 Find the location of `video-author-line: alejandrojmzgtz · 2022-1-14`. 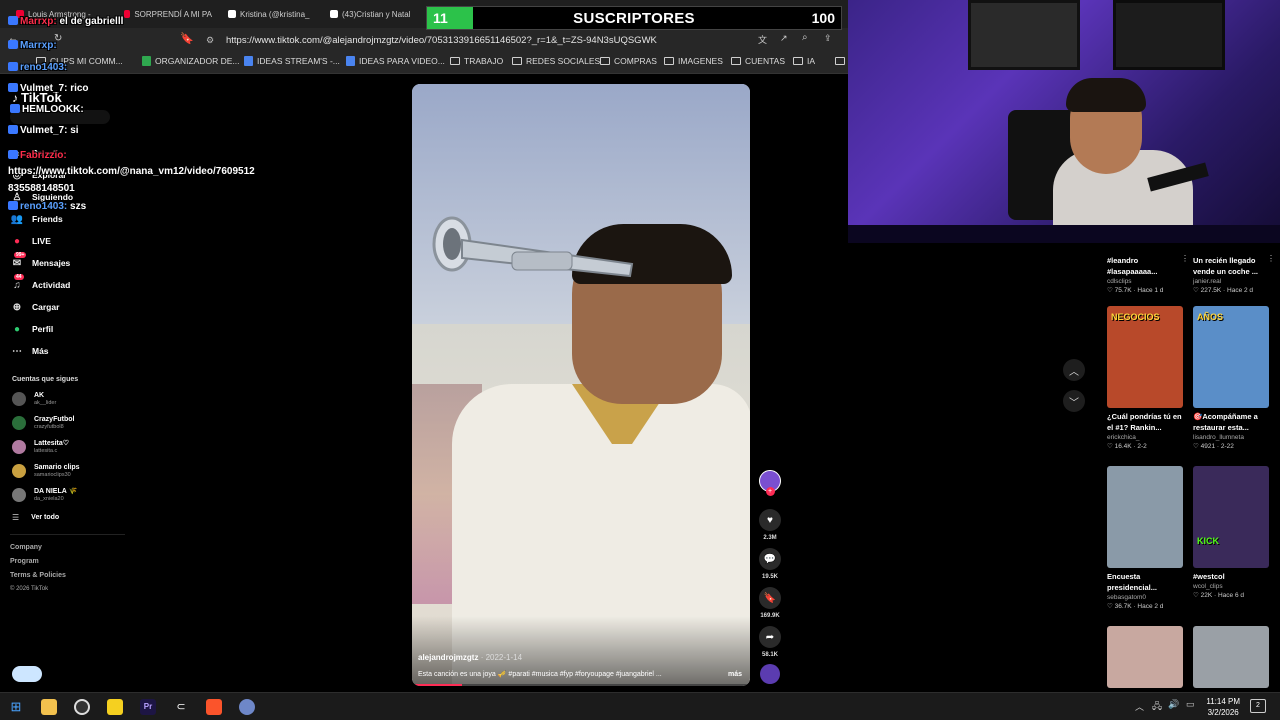

video-author-line: alejandrojmzgtz · 2022-1-14 is located at coordinates (470, 657).